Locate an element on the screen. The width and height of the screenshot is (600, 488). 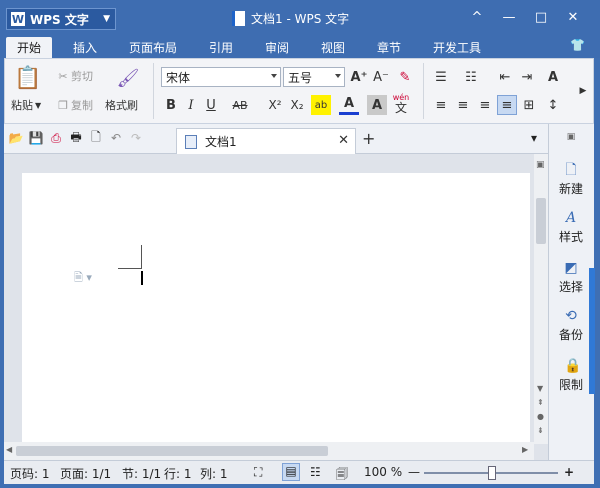
paste-button: 粘贴 ▼ is located at coordinates (26, 105).